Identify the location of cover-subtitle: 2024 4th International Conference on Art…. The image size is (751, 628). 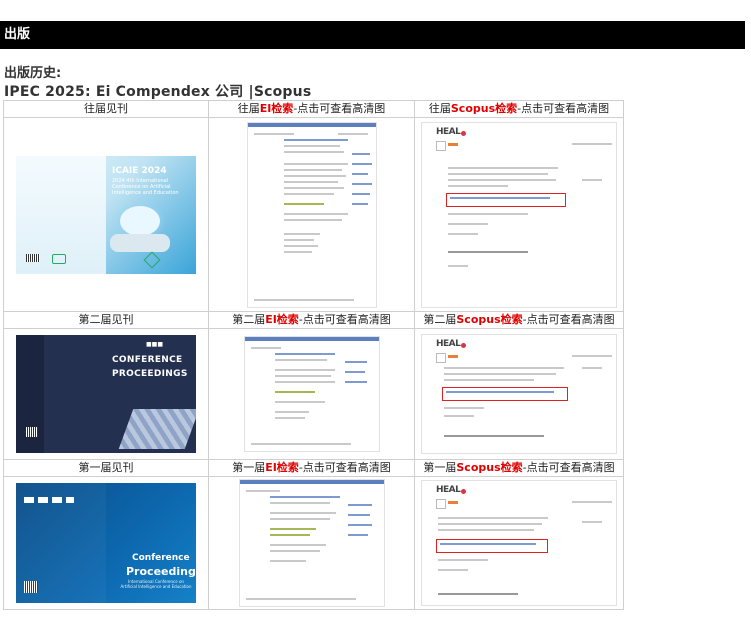
(145, 186).